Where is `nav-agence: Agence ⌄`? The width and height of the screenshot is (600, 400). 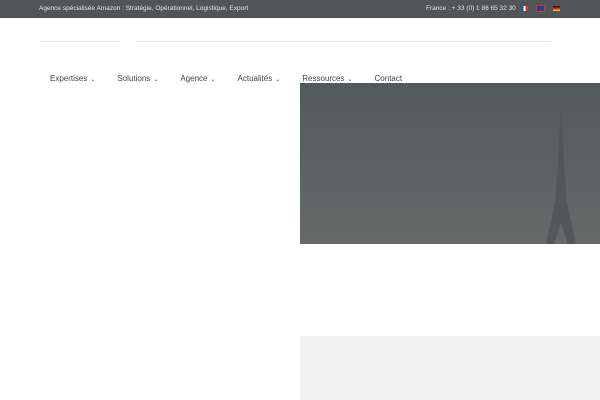 nav-agence: Agence ⌄ is located at coordinates (197, 78).